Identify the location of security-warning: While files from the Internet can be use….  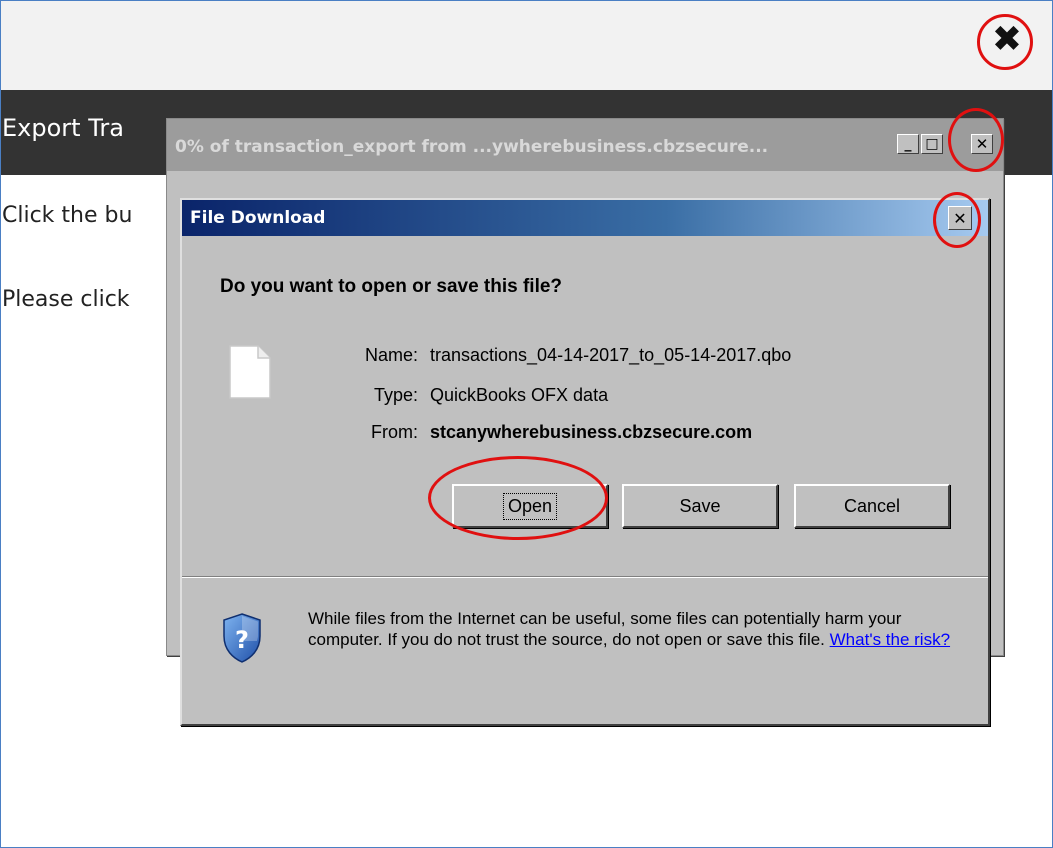
(638, 629).